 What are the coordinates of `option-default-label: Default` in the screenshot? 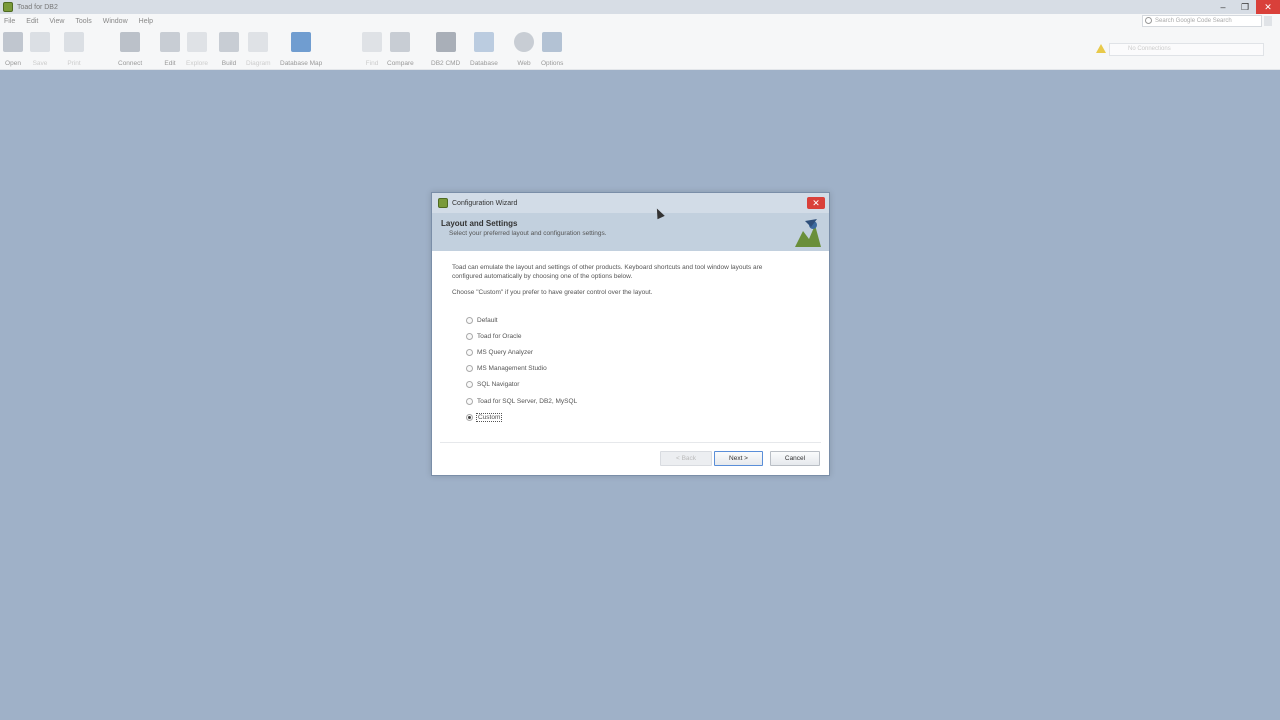 It's located at (487, 320).